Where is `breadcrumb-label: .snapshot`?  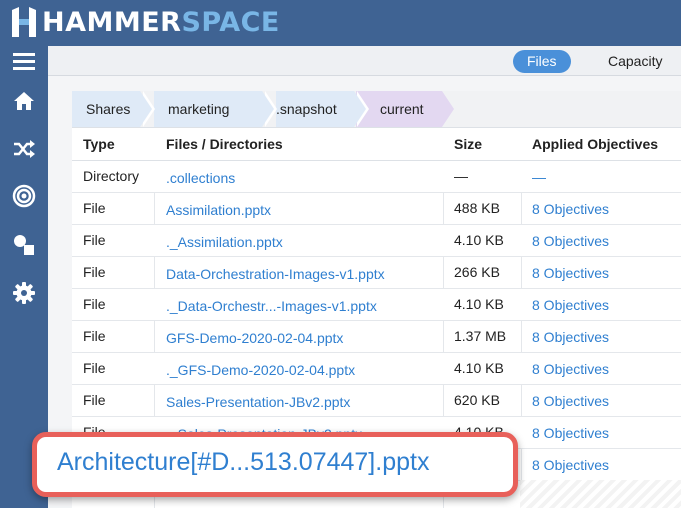
breadcrumb-label: .snapshot is located at coordinates (306, 109).